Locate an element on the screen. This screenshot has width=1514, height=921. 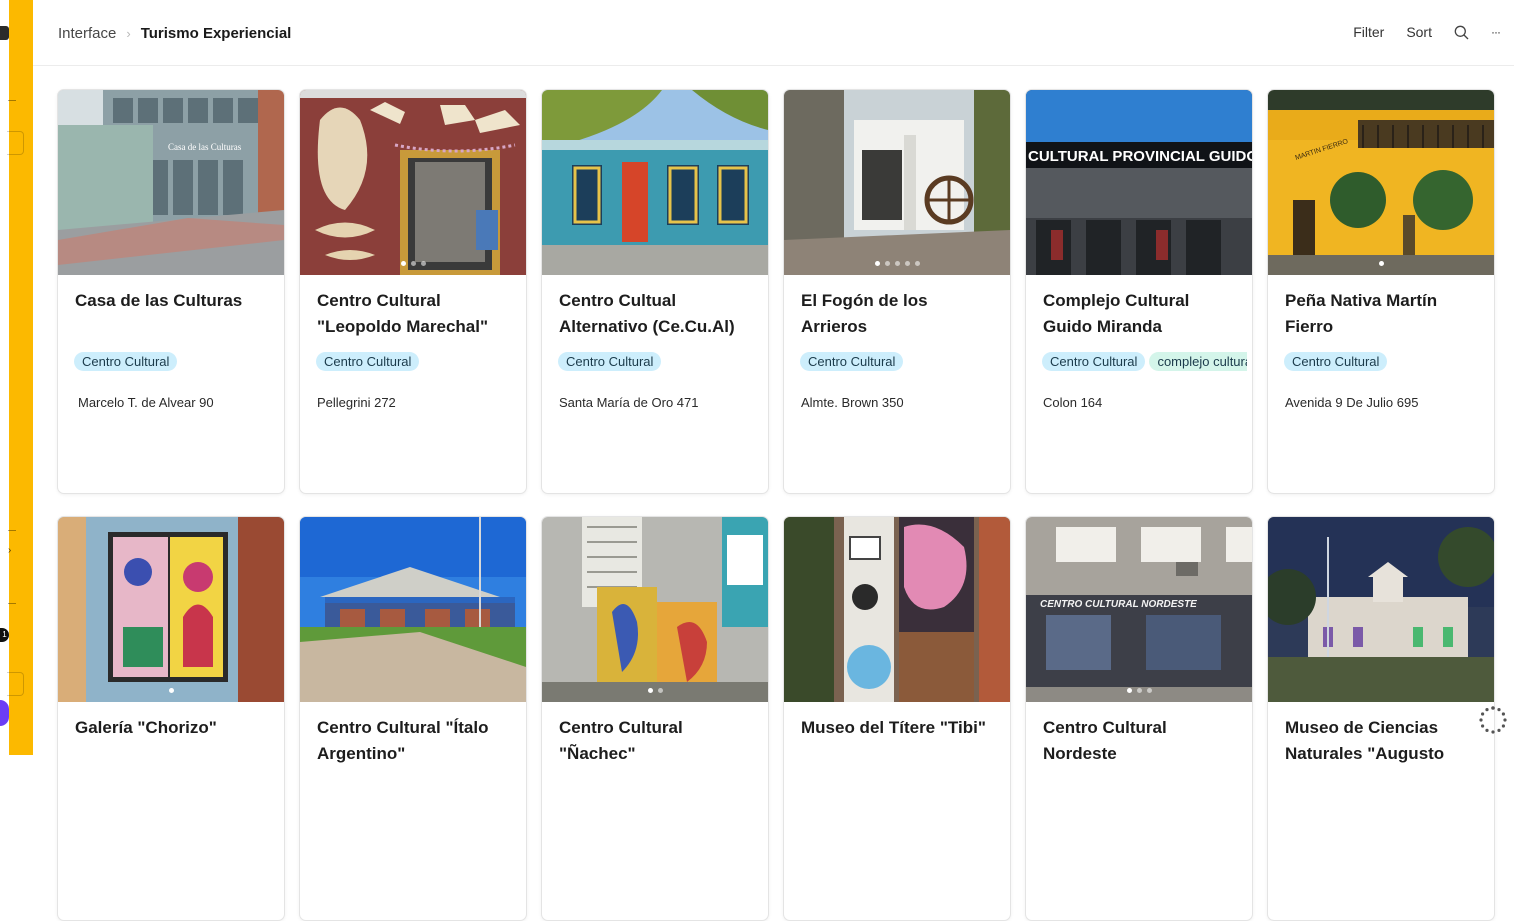
card-title: Galería "Chorizo" is located at coordinates (146, 727).